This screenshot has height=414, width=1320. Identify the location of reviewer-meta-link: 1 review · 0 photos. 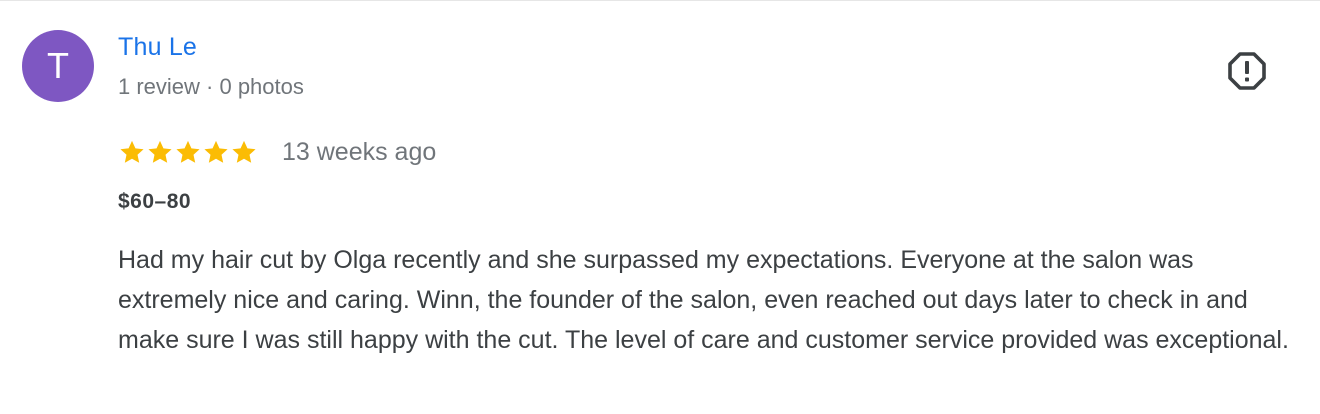
(211, 87).